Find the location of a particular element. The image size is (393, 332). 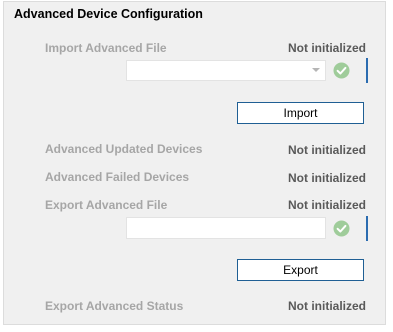

export-status-label: Export Advanced Status is located at coordinates (114, 306).